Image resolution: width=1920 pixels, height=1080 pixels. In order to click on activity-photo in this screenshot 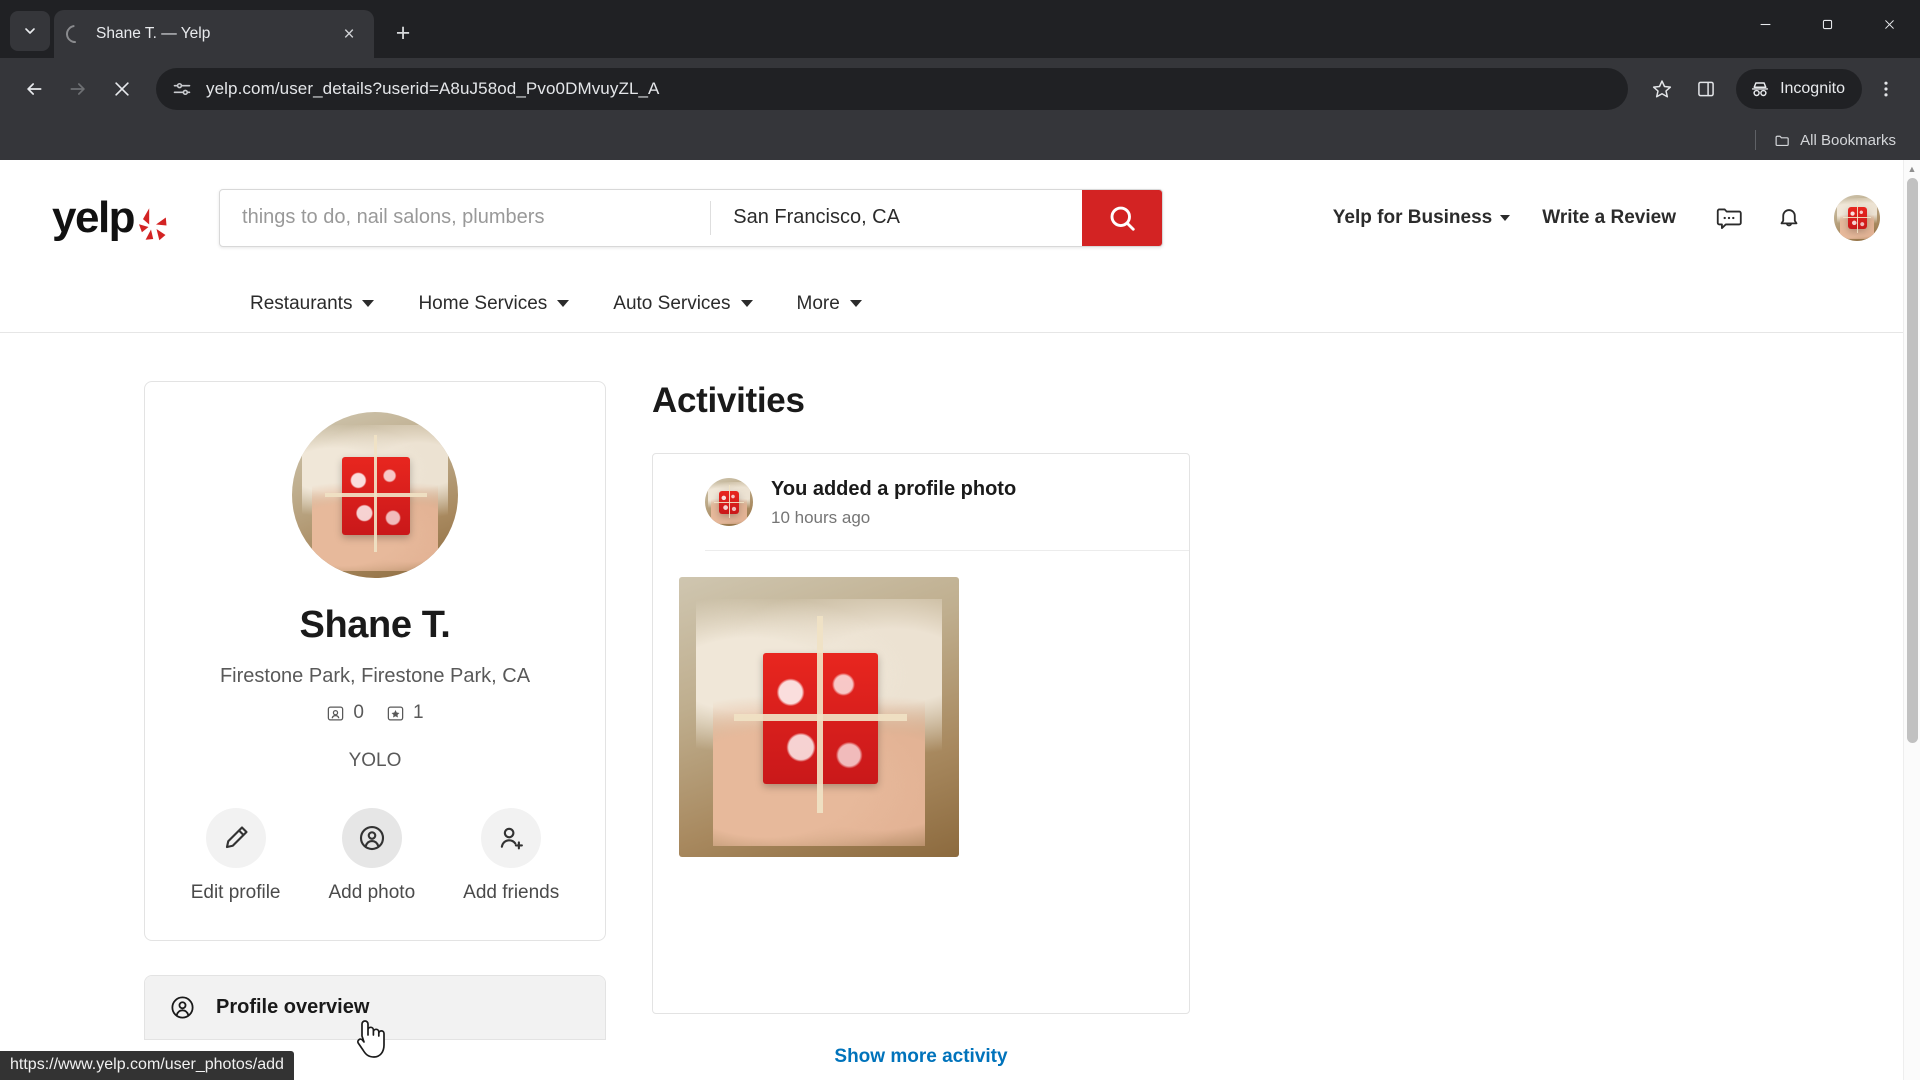, I will do `click(819, 717)`.